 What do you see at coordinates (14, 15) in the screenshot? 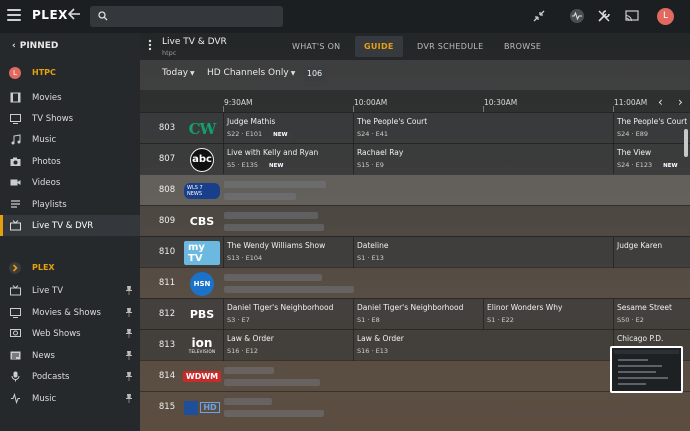
I see `hamburger-menu-icon` at bounding box center [14, 15].